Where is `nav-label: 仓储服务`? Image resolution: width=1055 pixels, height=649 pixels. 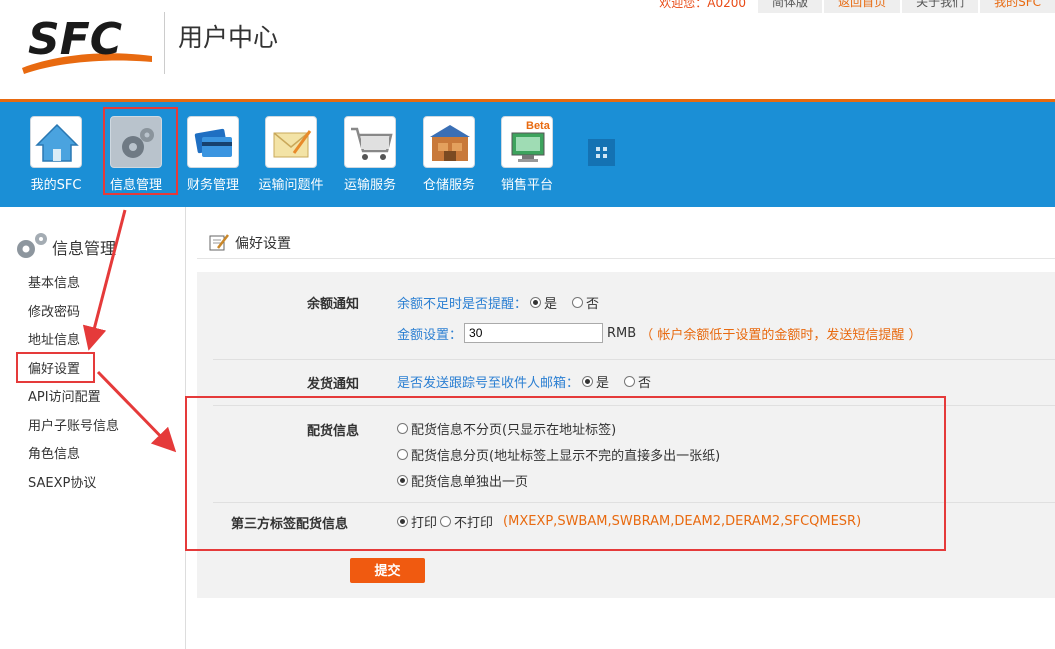
nav-label: 仓储服务 is located at coordinates (448, 185).